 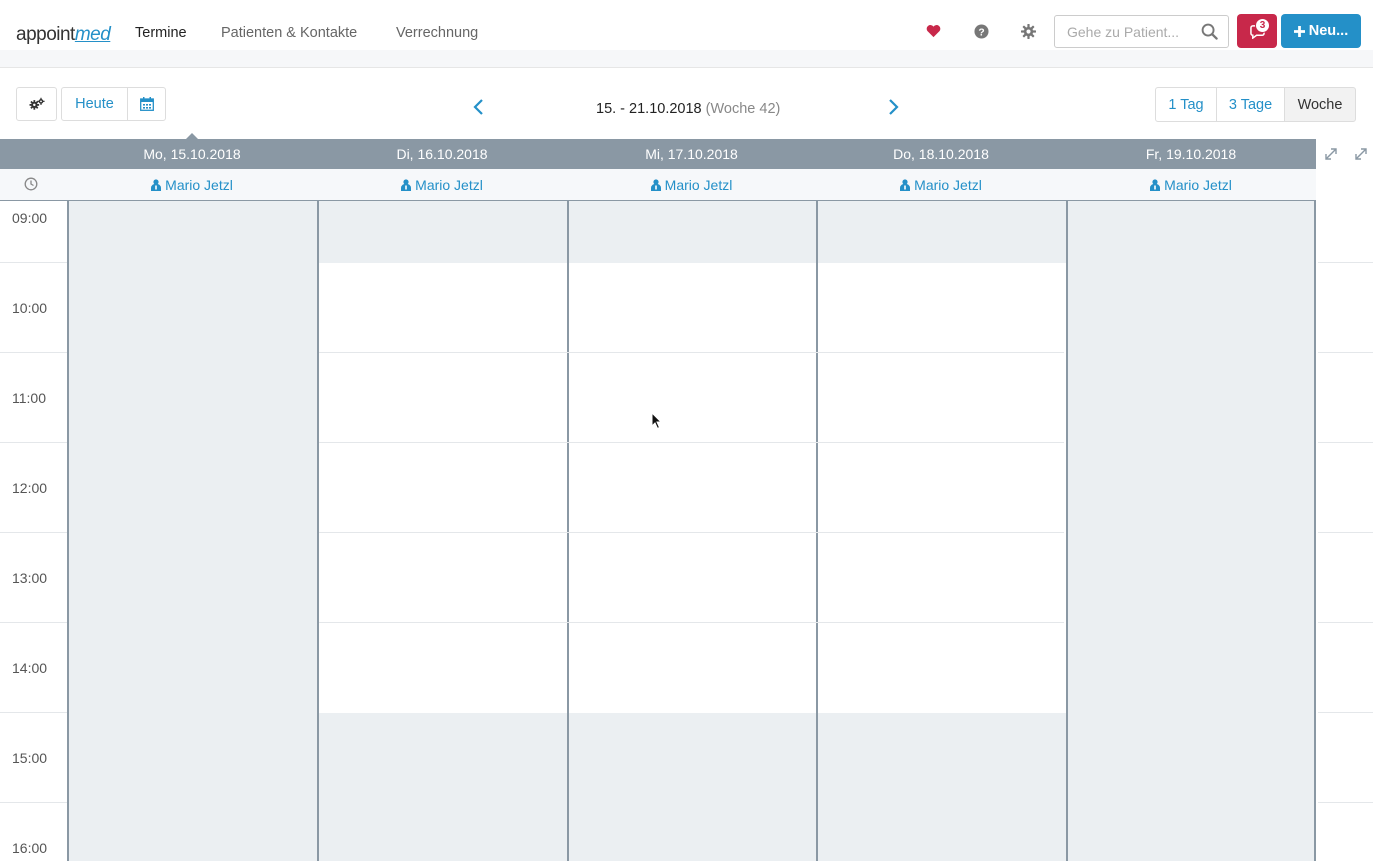 What do you see at coordinates (29, 398) in the screenshot?
I see `time-label: 11:00` at bounding box center [29, 398].